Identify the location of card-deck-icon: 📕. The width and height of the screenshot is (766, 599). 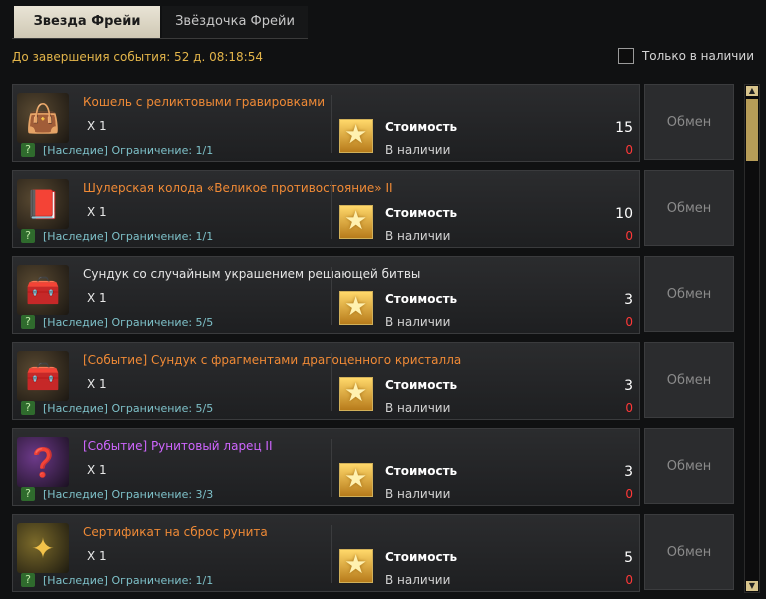
(43, 204).